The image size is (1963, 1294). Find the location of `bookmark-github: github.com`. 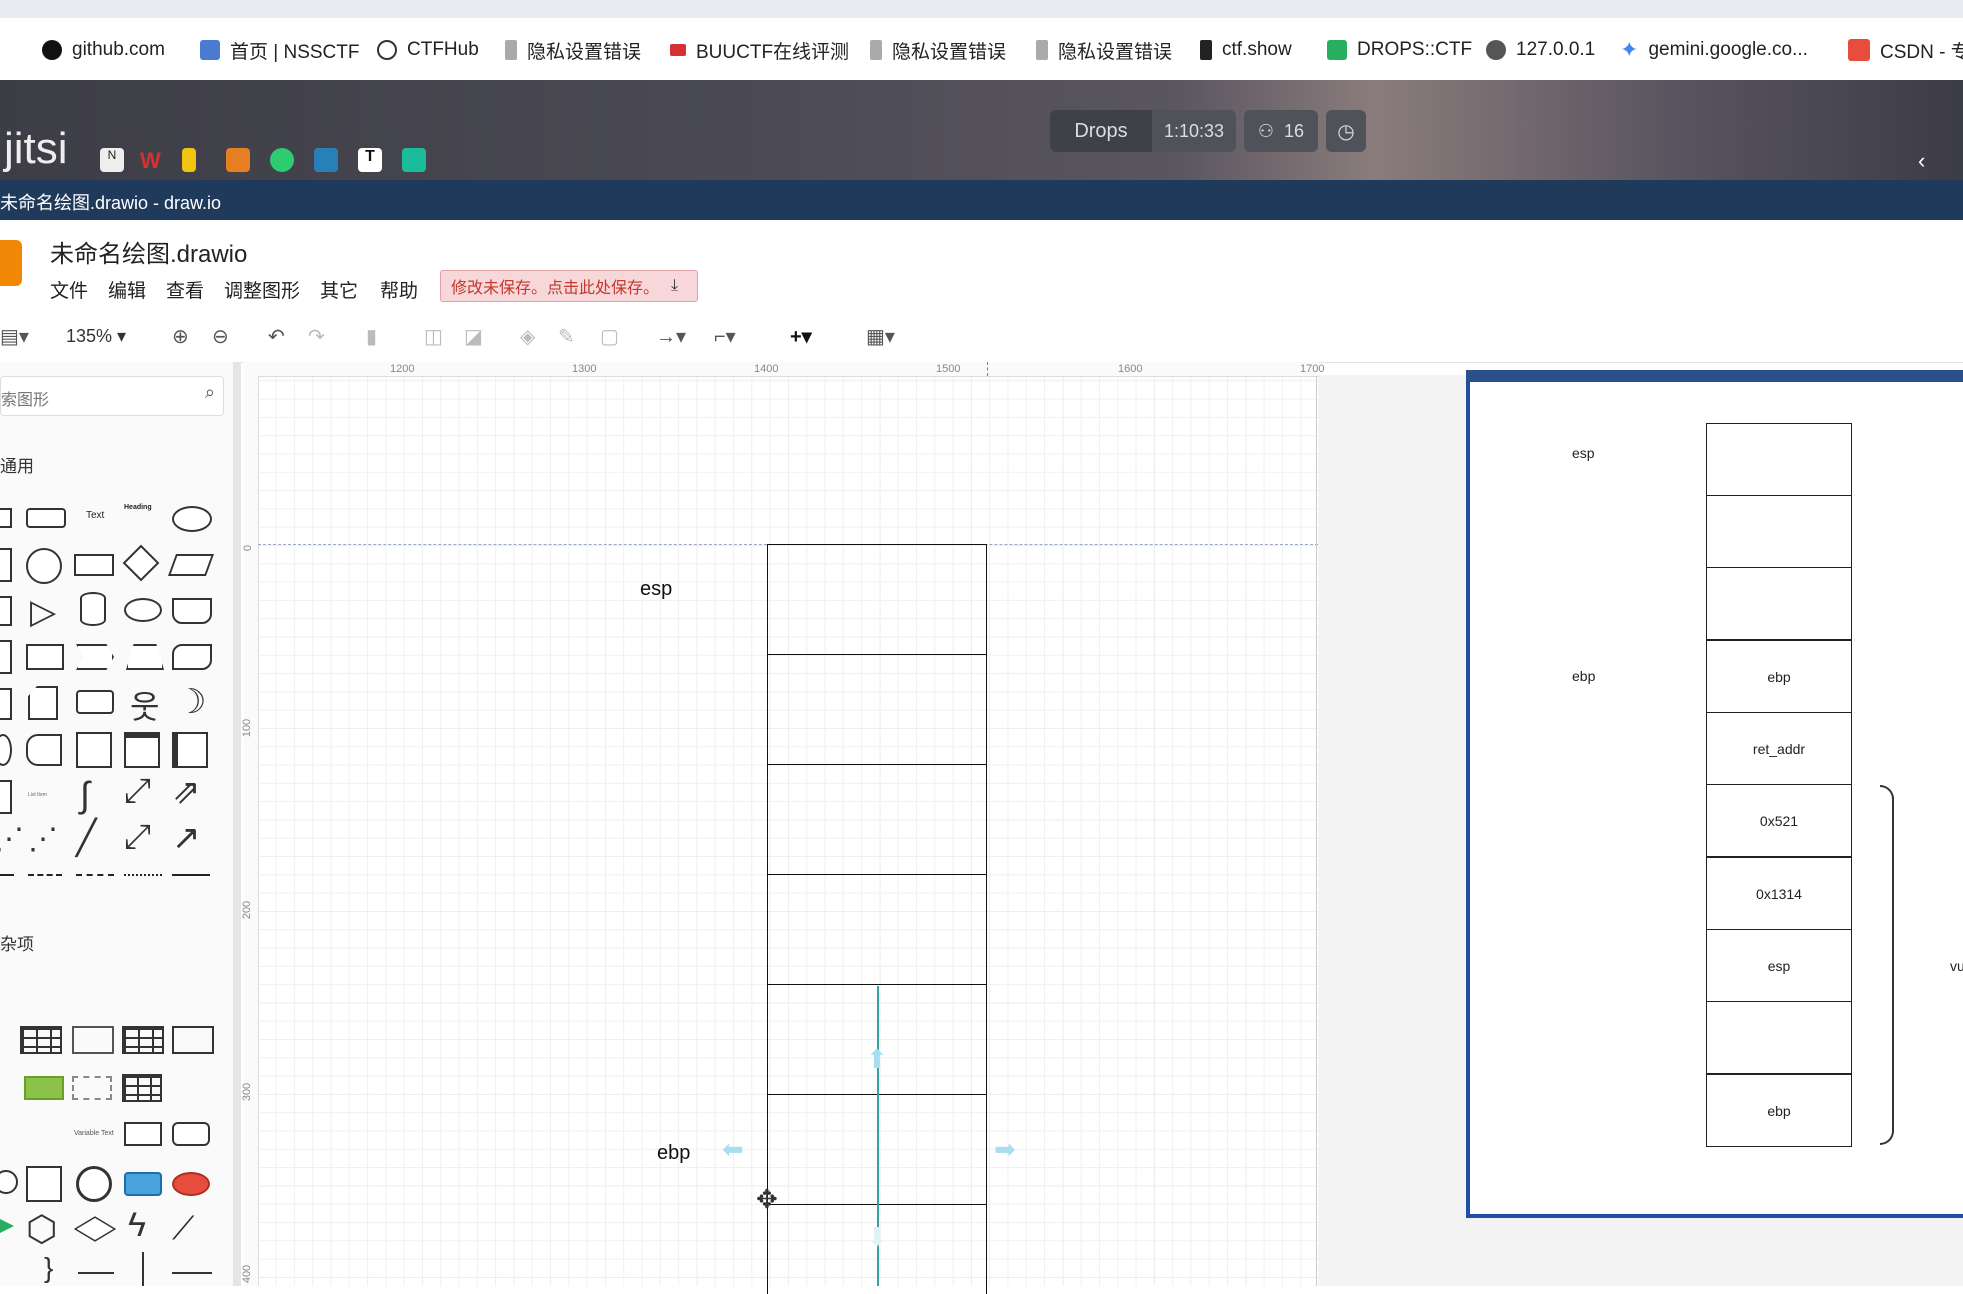

bookmark-github: github.com is located at coordinates (103, 50).